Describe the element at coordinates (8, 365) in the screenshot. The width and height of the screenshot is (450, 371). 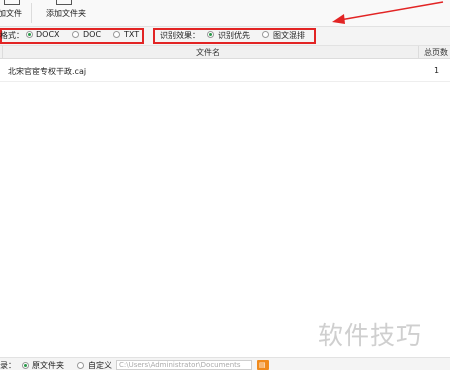
I see `output-directory-label: 录：` at that location.